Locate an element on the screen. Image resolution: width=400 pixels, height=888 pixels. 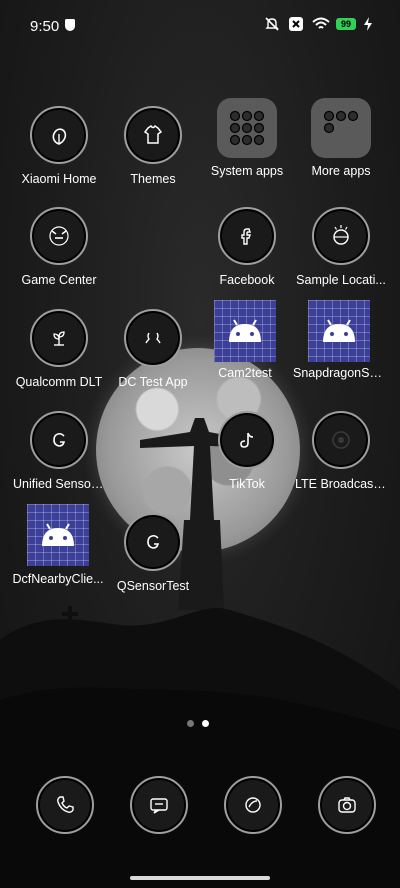
dock-camera is located at coordinates (347, 805).